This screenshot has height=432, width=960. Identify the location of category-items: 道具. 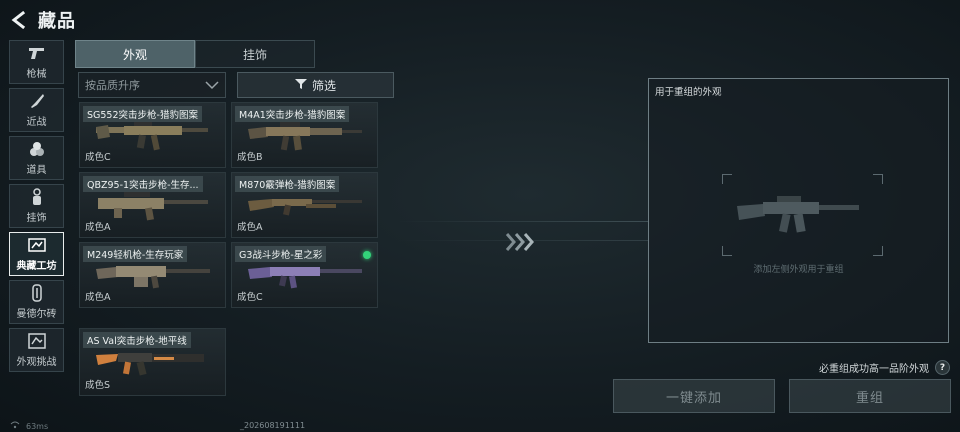
(36, 158).